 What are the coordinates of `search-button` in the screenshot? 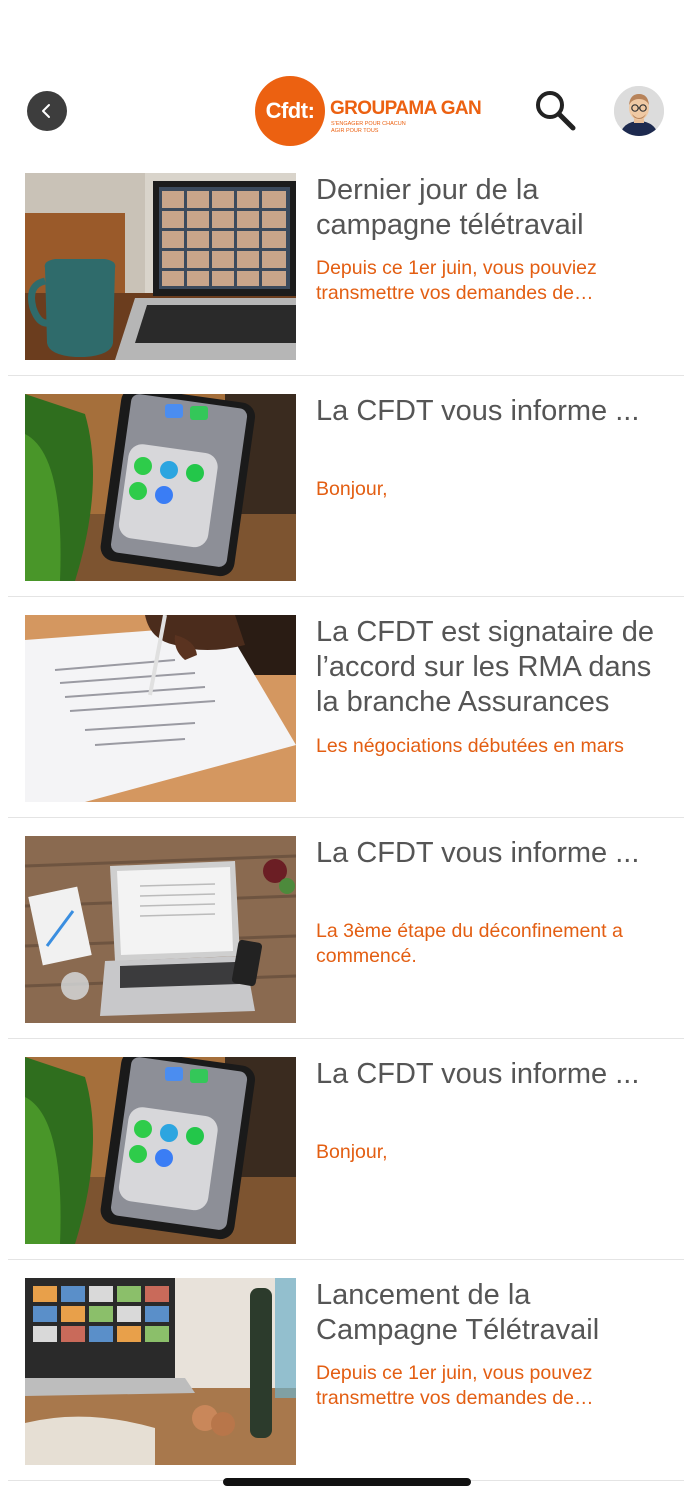 It's located at (555, 110).